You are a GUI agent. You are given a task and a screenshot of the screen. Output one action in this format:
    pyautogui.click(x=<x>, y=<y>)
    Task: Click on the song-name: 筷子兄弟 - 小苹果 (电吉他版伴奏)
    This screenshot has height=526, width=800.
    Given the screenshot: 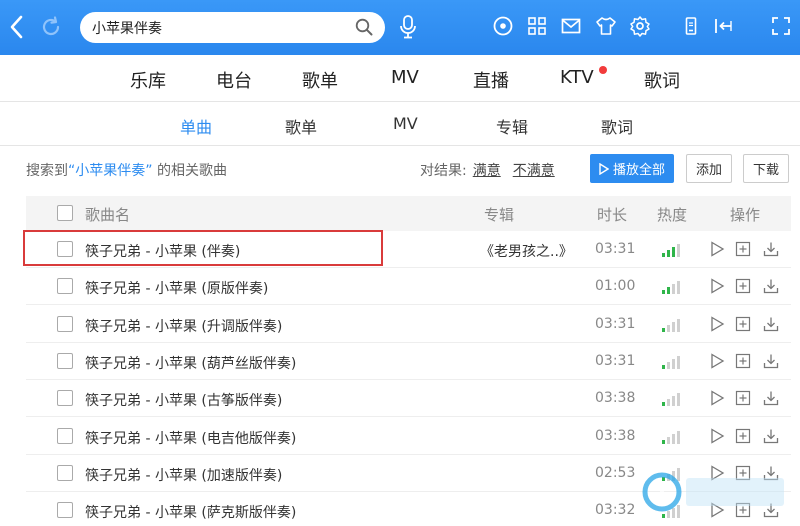 What is the action you would take?
    pyautogui.click(x=190, y=438)
    